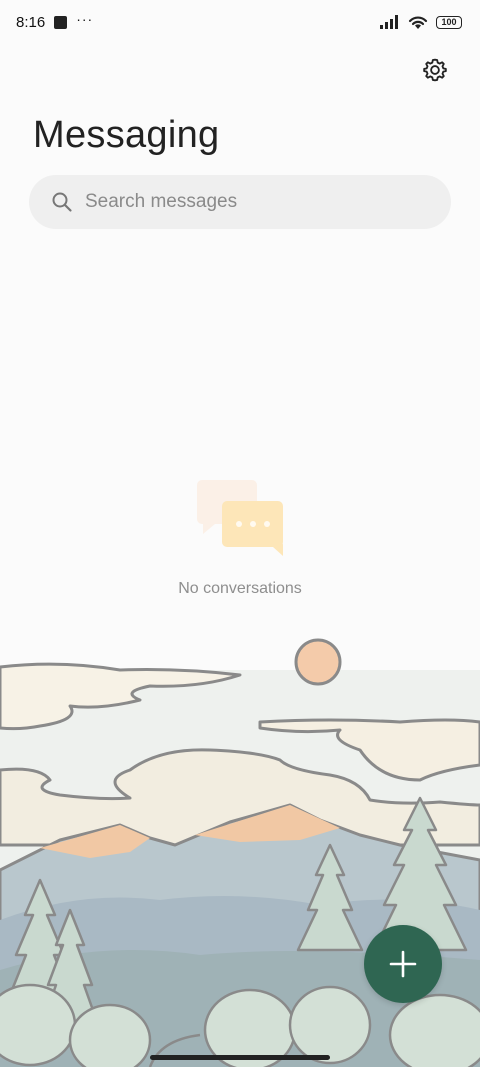 Image resolution: width=480 pixels, height=1067 pixels. I want to click on notification-app-icon, so click(61, 22).